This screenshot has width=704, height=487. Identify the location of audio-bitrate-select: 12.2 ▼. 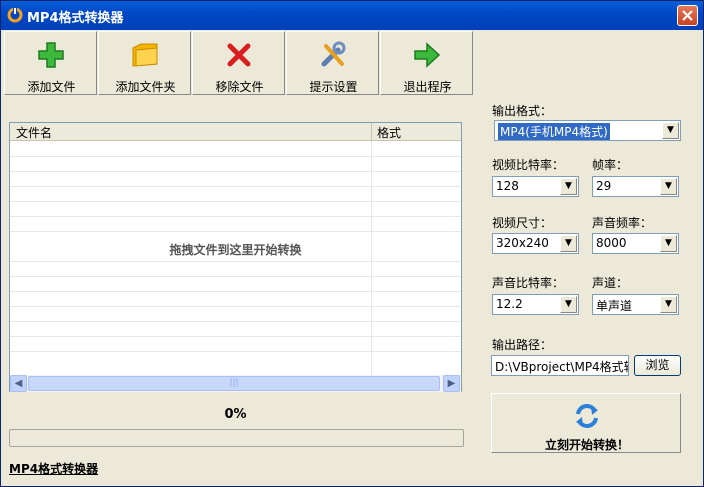
(535, 304).